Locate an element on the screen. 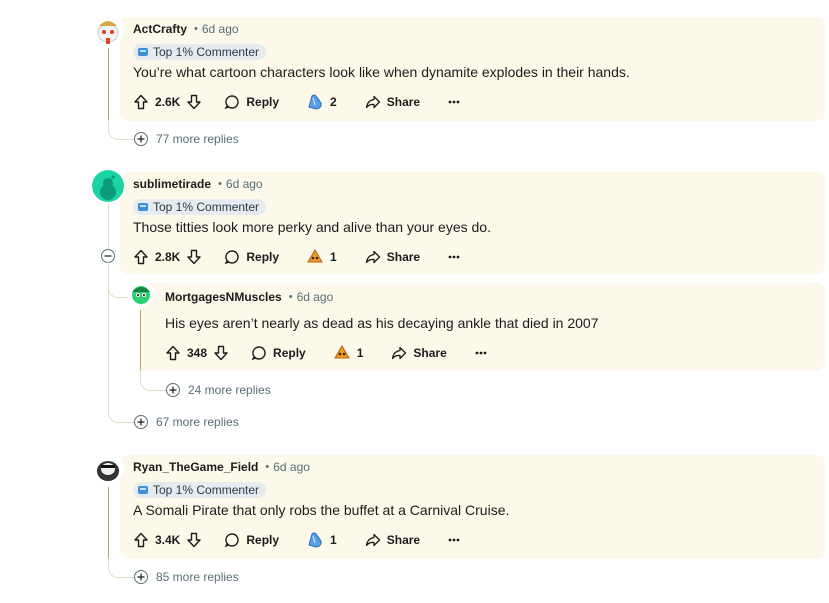 The width and height of the screenshot is (829, 603). collapse-thread-button is located at coordinates (108, 256).